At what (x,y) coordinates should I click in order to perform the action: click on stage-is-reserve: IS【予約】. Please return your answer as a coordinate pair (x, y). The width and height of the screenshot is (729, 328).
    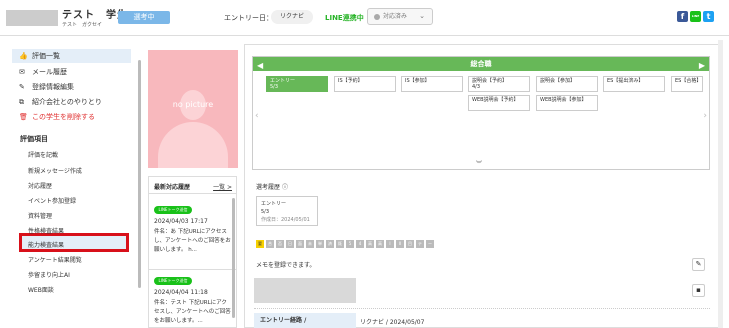
    Looking at the image, I should click on (365, 84).